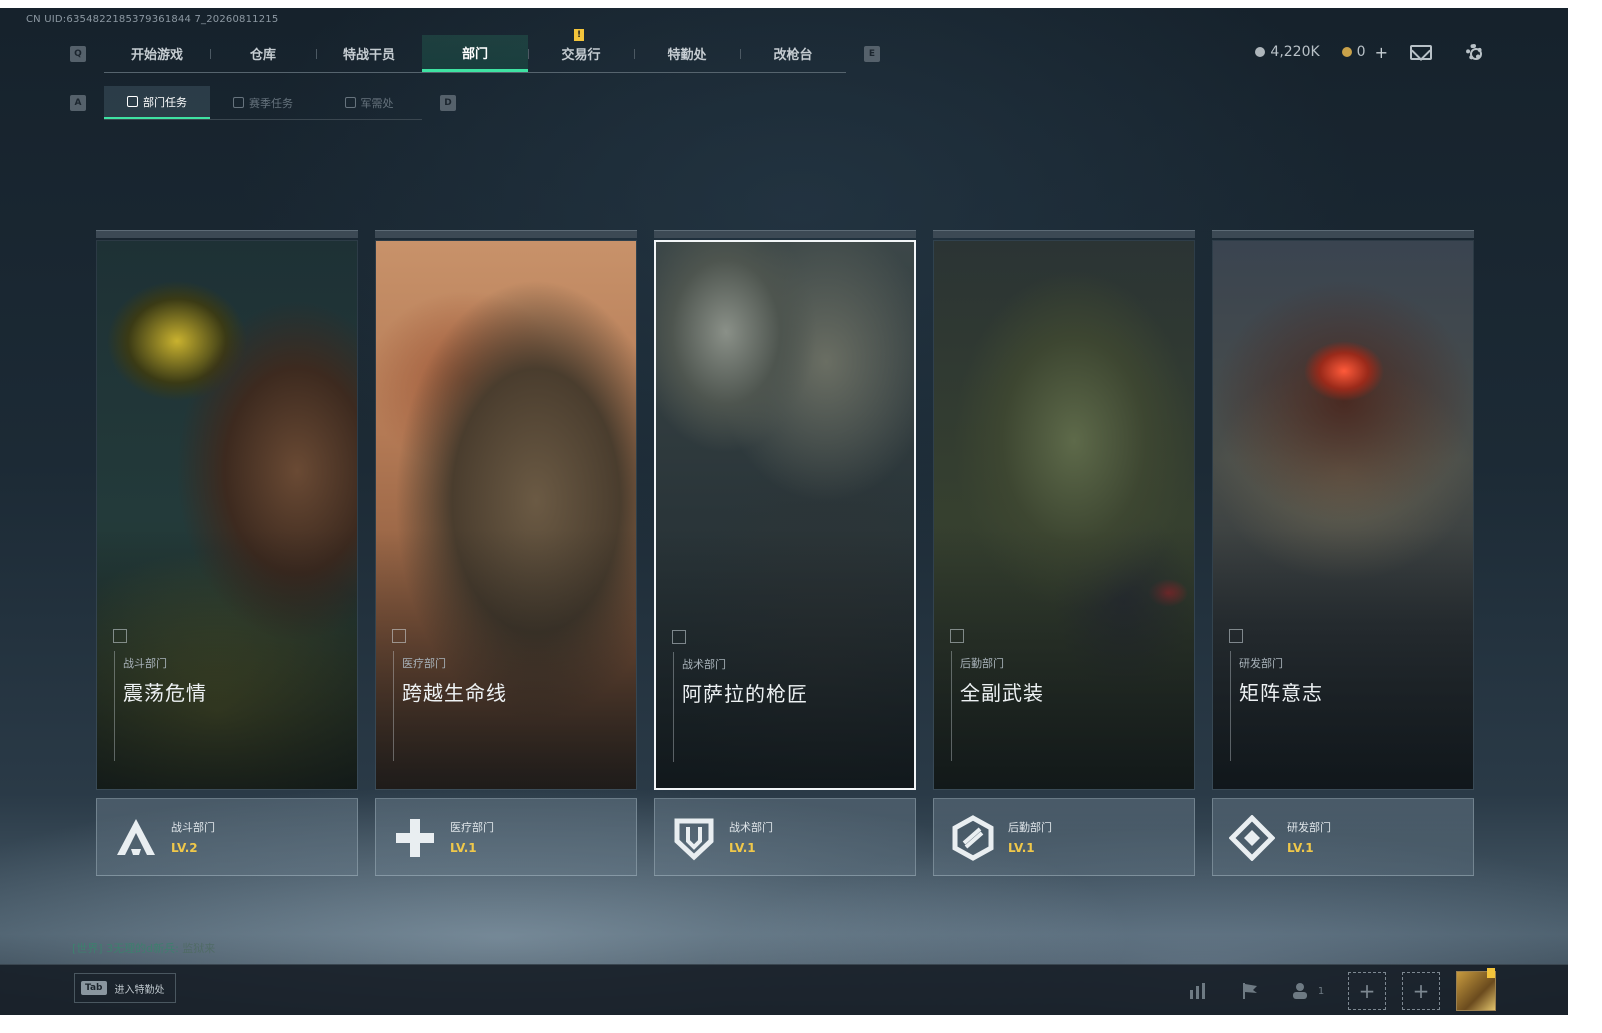 The image size is (1602, 1033). I want to click on squad-slot-1: +, so click(1367, 991).